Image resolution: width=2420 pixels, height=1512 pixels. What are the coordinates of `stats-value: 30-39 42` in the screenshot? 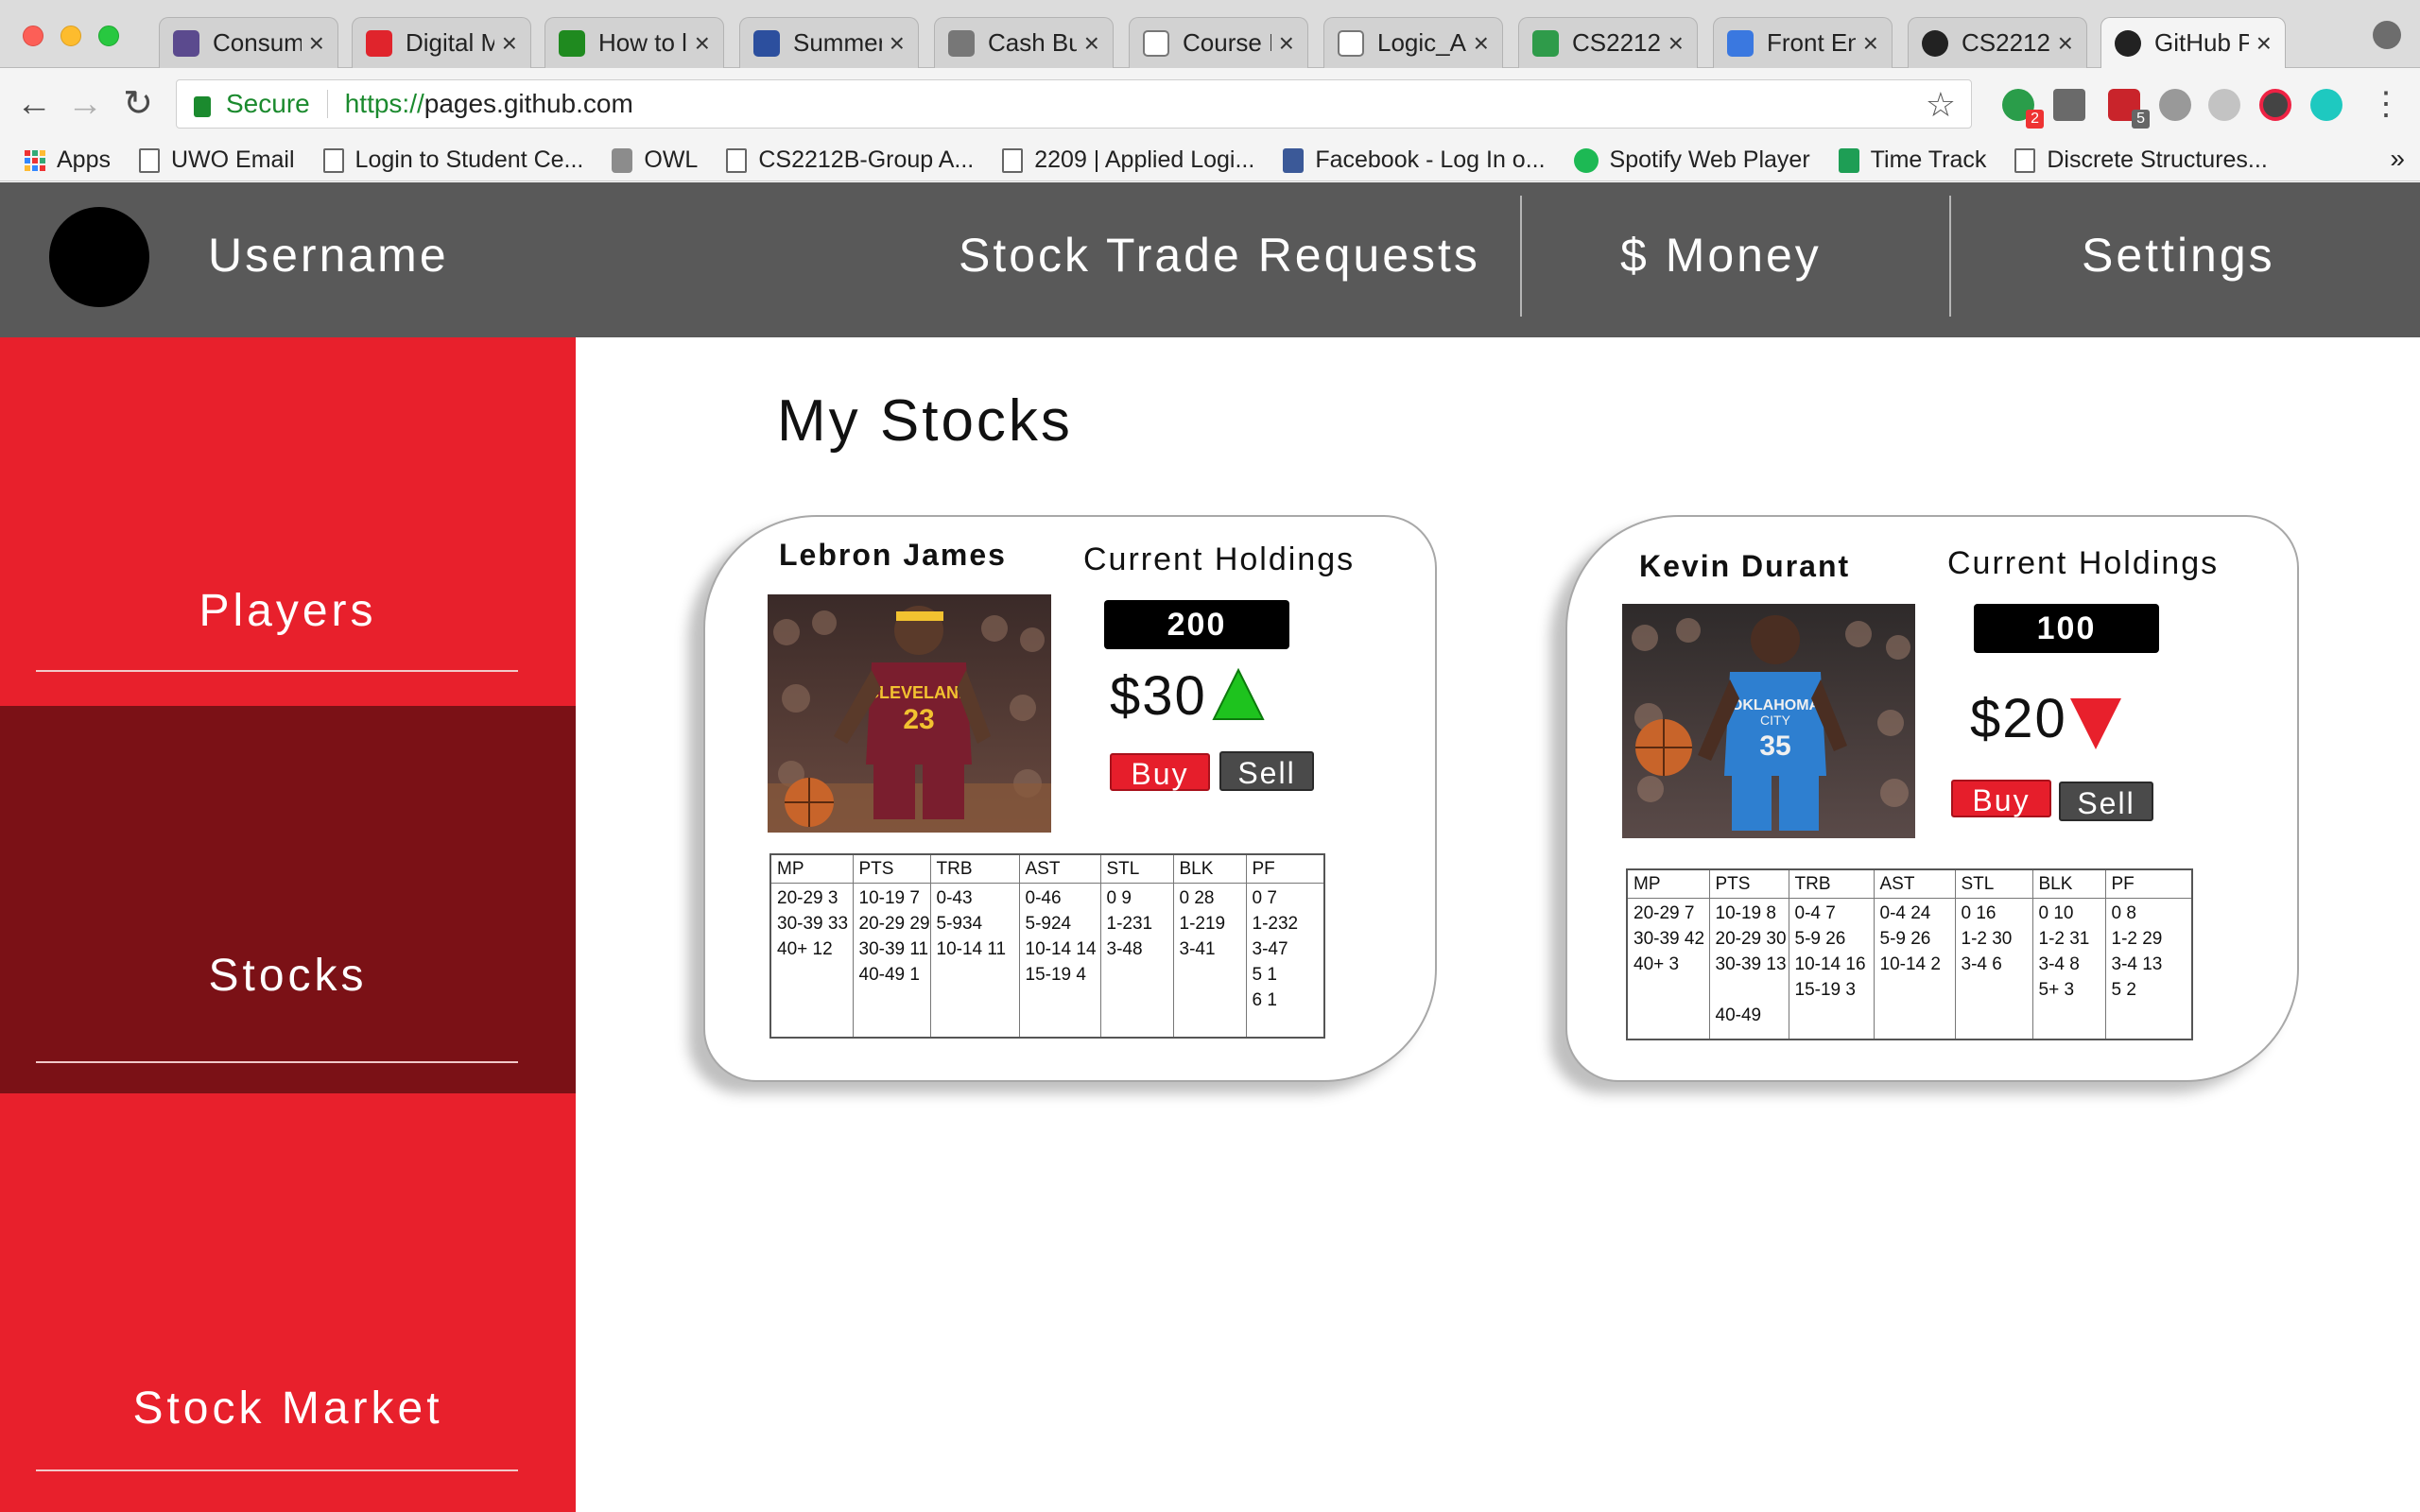 It's located at (1669, 938).